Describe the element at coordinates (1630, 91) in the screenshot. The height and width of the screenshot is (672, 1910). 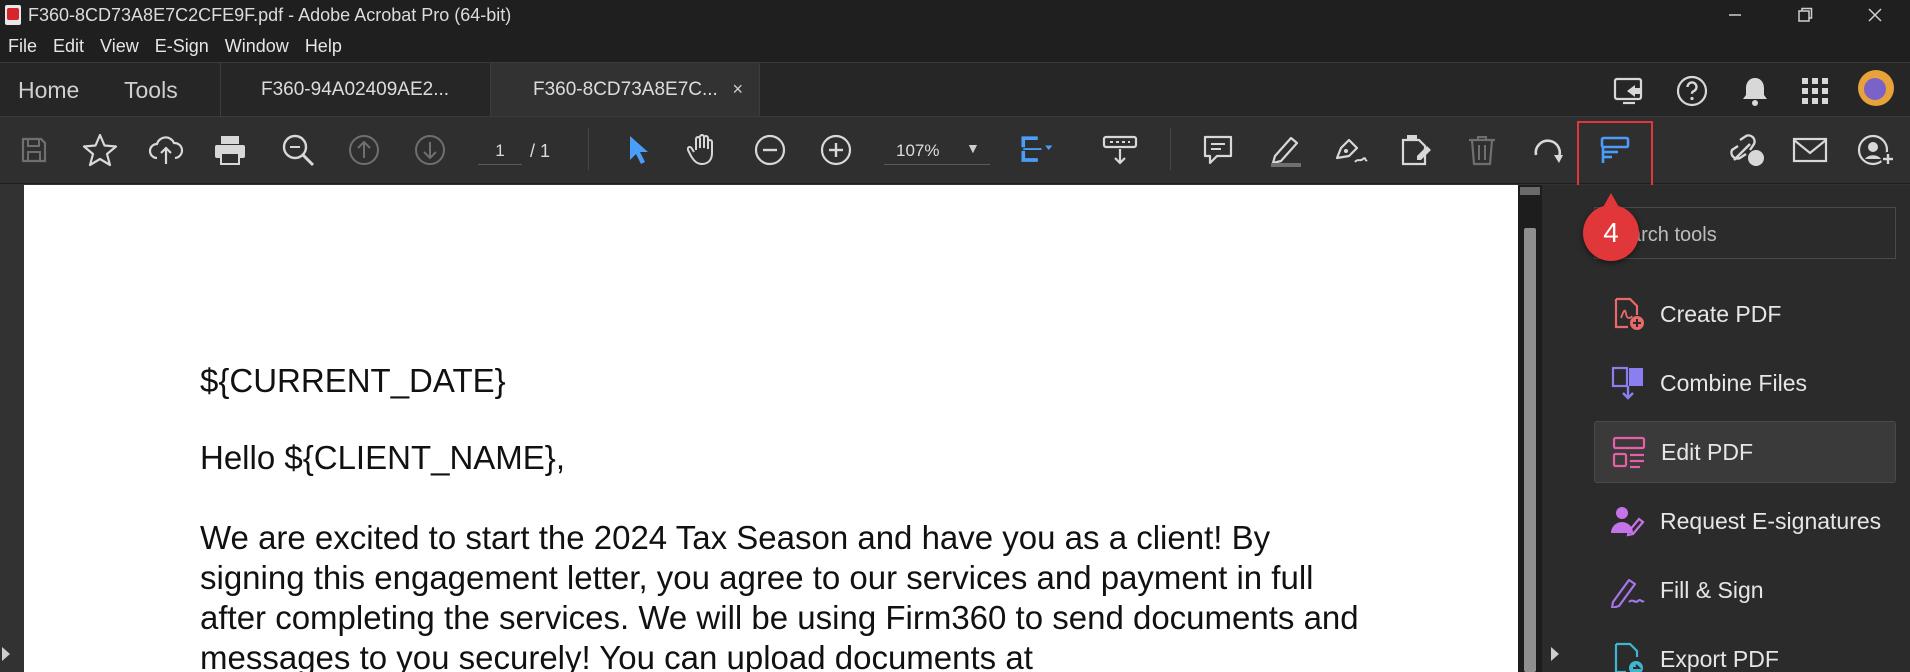
I see `share-screen-icon` at that location.